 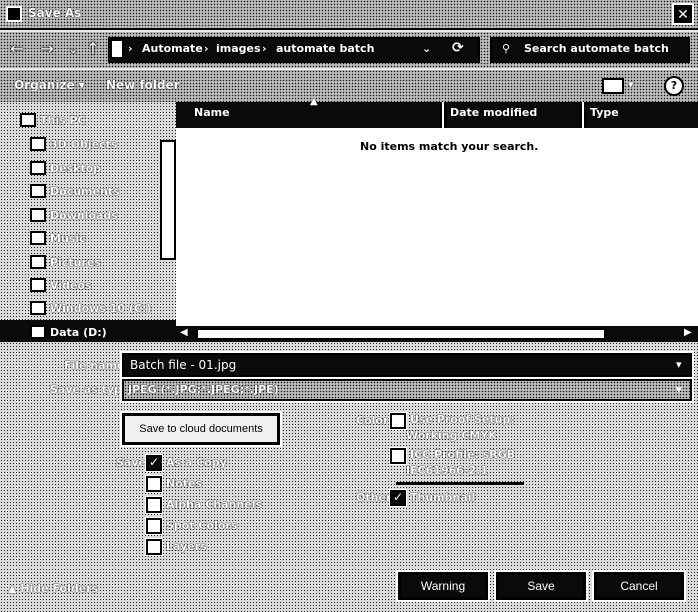 I want to click on organize-button: Organize ▾, so click(x=49, y=85).